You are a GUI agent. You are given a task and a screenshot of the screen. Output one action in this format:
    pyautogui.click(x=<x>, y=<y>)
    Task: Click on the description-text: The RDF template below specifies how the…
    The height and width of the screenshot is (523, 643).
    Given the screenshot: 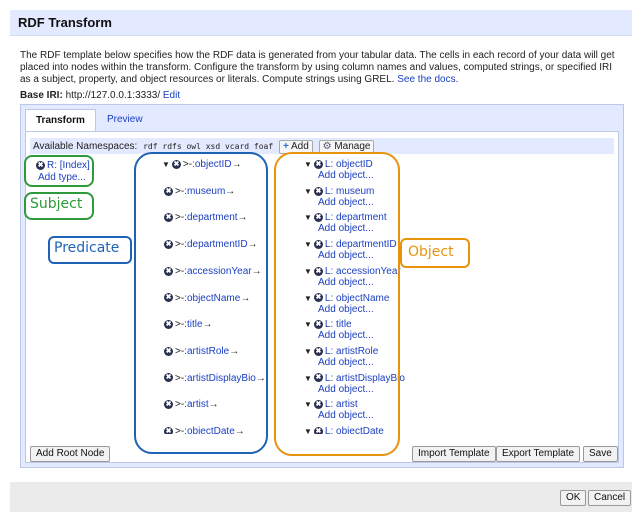 What is the action you would take?
    pyautogui.click(x=317, y=67)
    